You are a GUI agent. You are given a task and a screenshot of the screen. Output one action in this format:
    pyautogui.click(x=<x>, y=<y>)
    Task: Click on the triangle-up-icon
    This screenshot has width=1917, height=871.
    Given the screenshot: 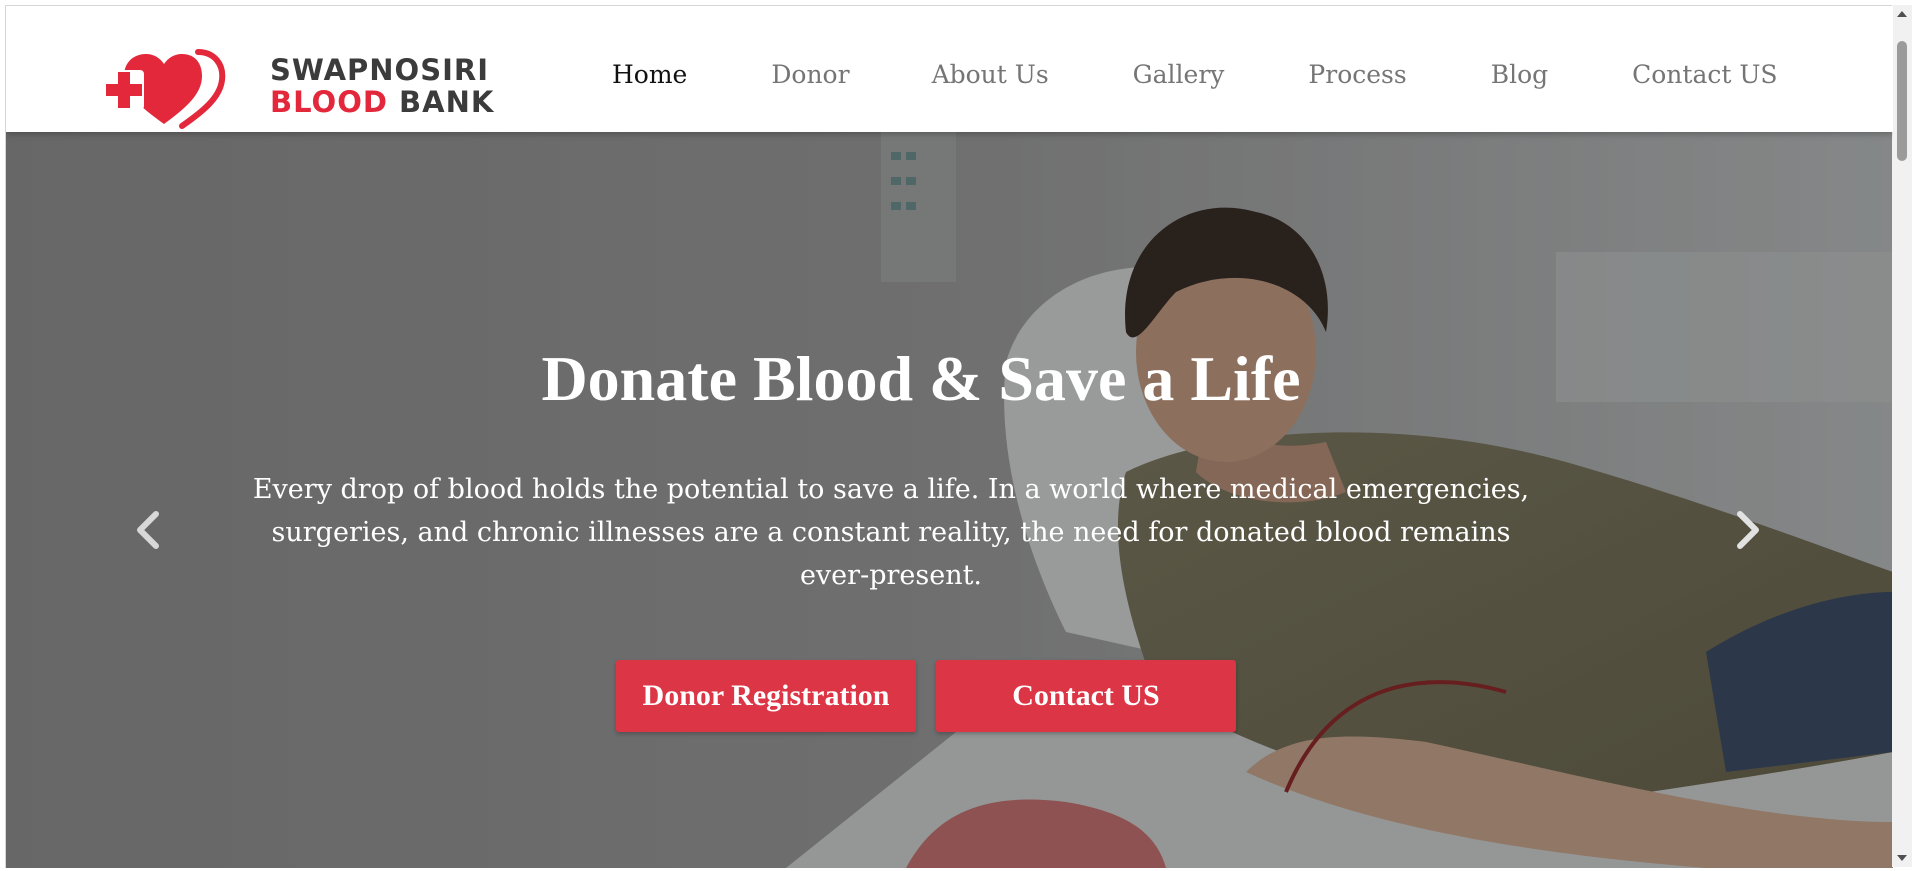 What is the action you would take?
    pyautogui.click(x=1902, y=14)
    